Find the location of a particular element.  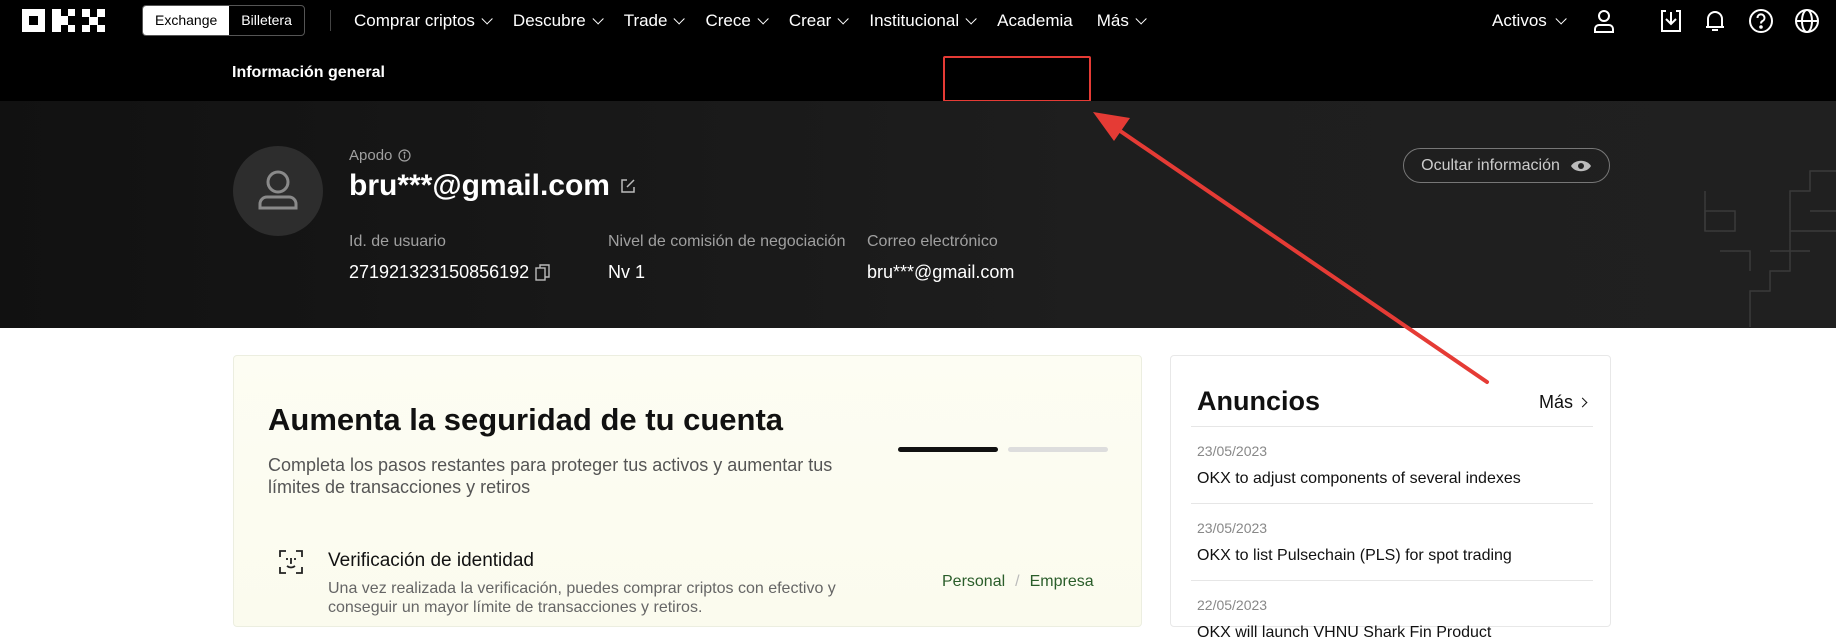

menu-label: Crece is located at coordinates (728, 20).